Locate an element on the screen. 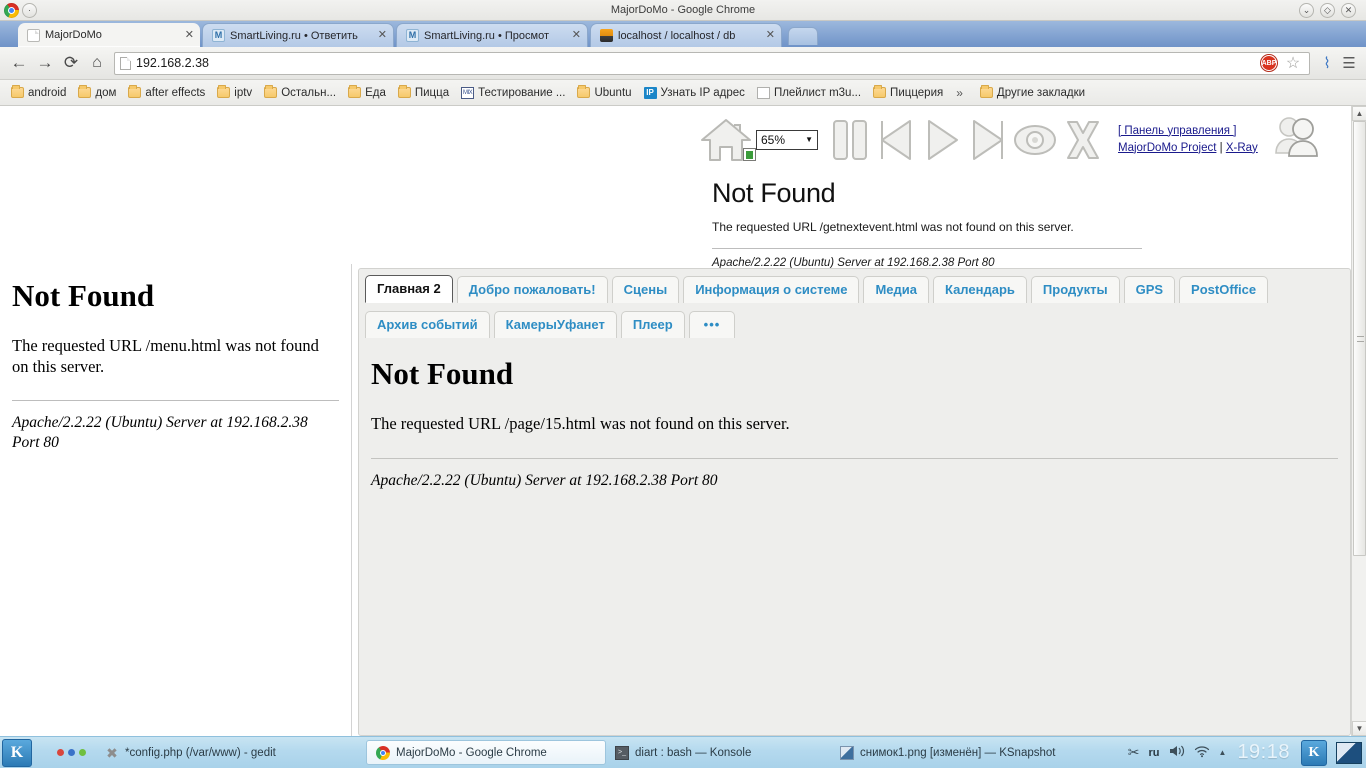 The height and width of the screenshot is (768, 1366). new-tab-button is located at coordinates (803, 36).